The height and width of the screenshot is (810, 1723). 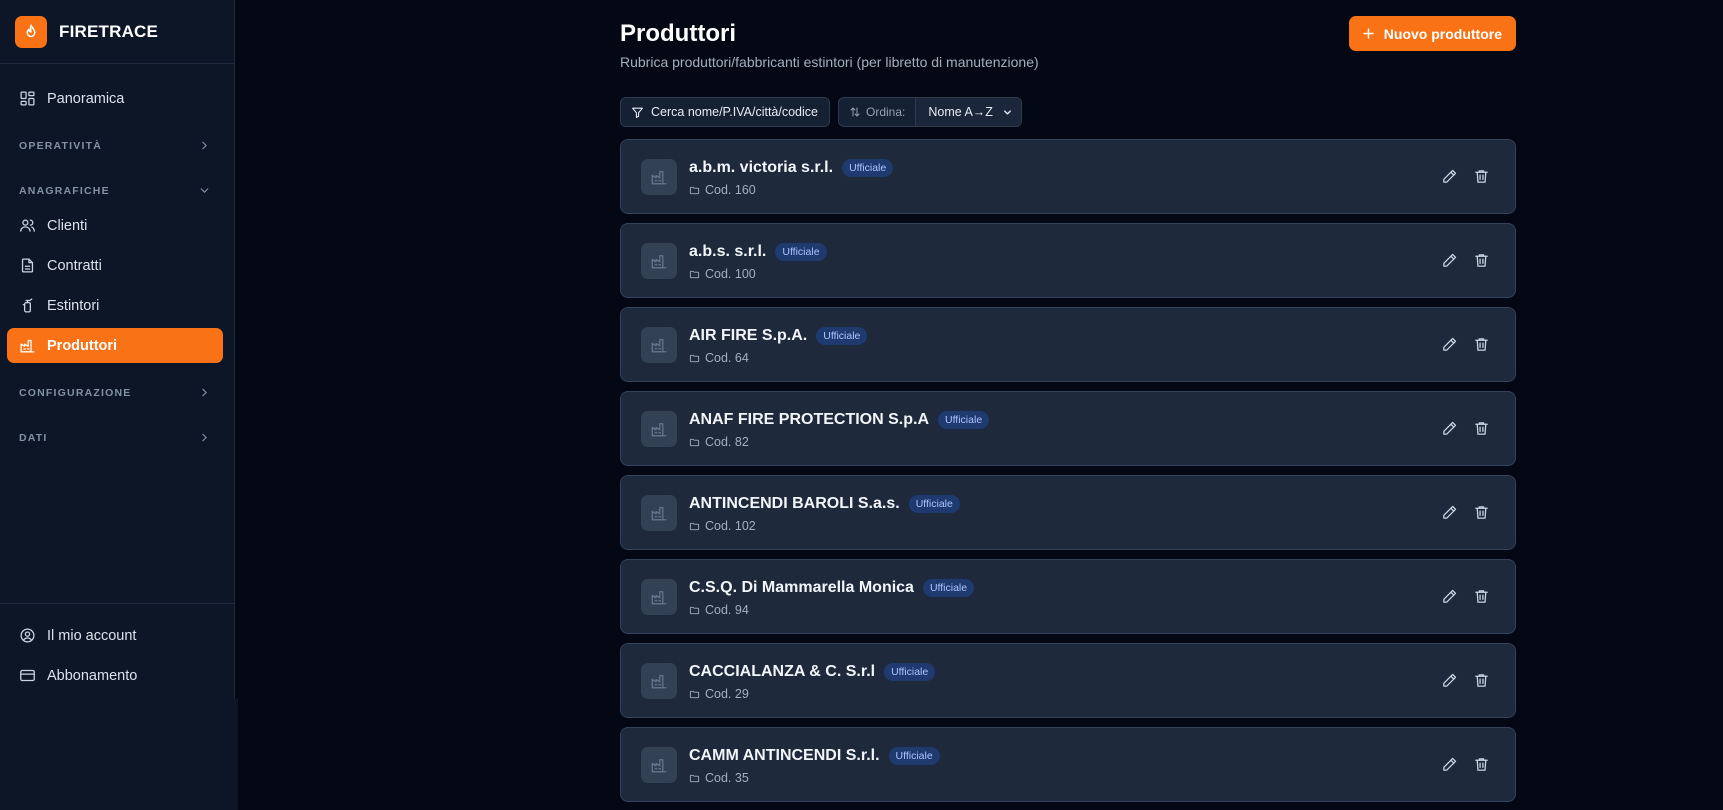 What do you see at coordinates (968, 112) in the screenshot?
I see `sort-select: Nome A→Z` at bounding box center [968, 112].